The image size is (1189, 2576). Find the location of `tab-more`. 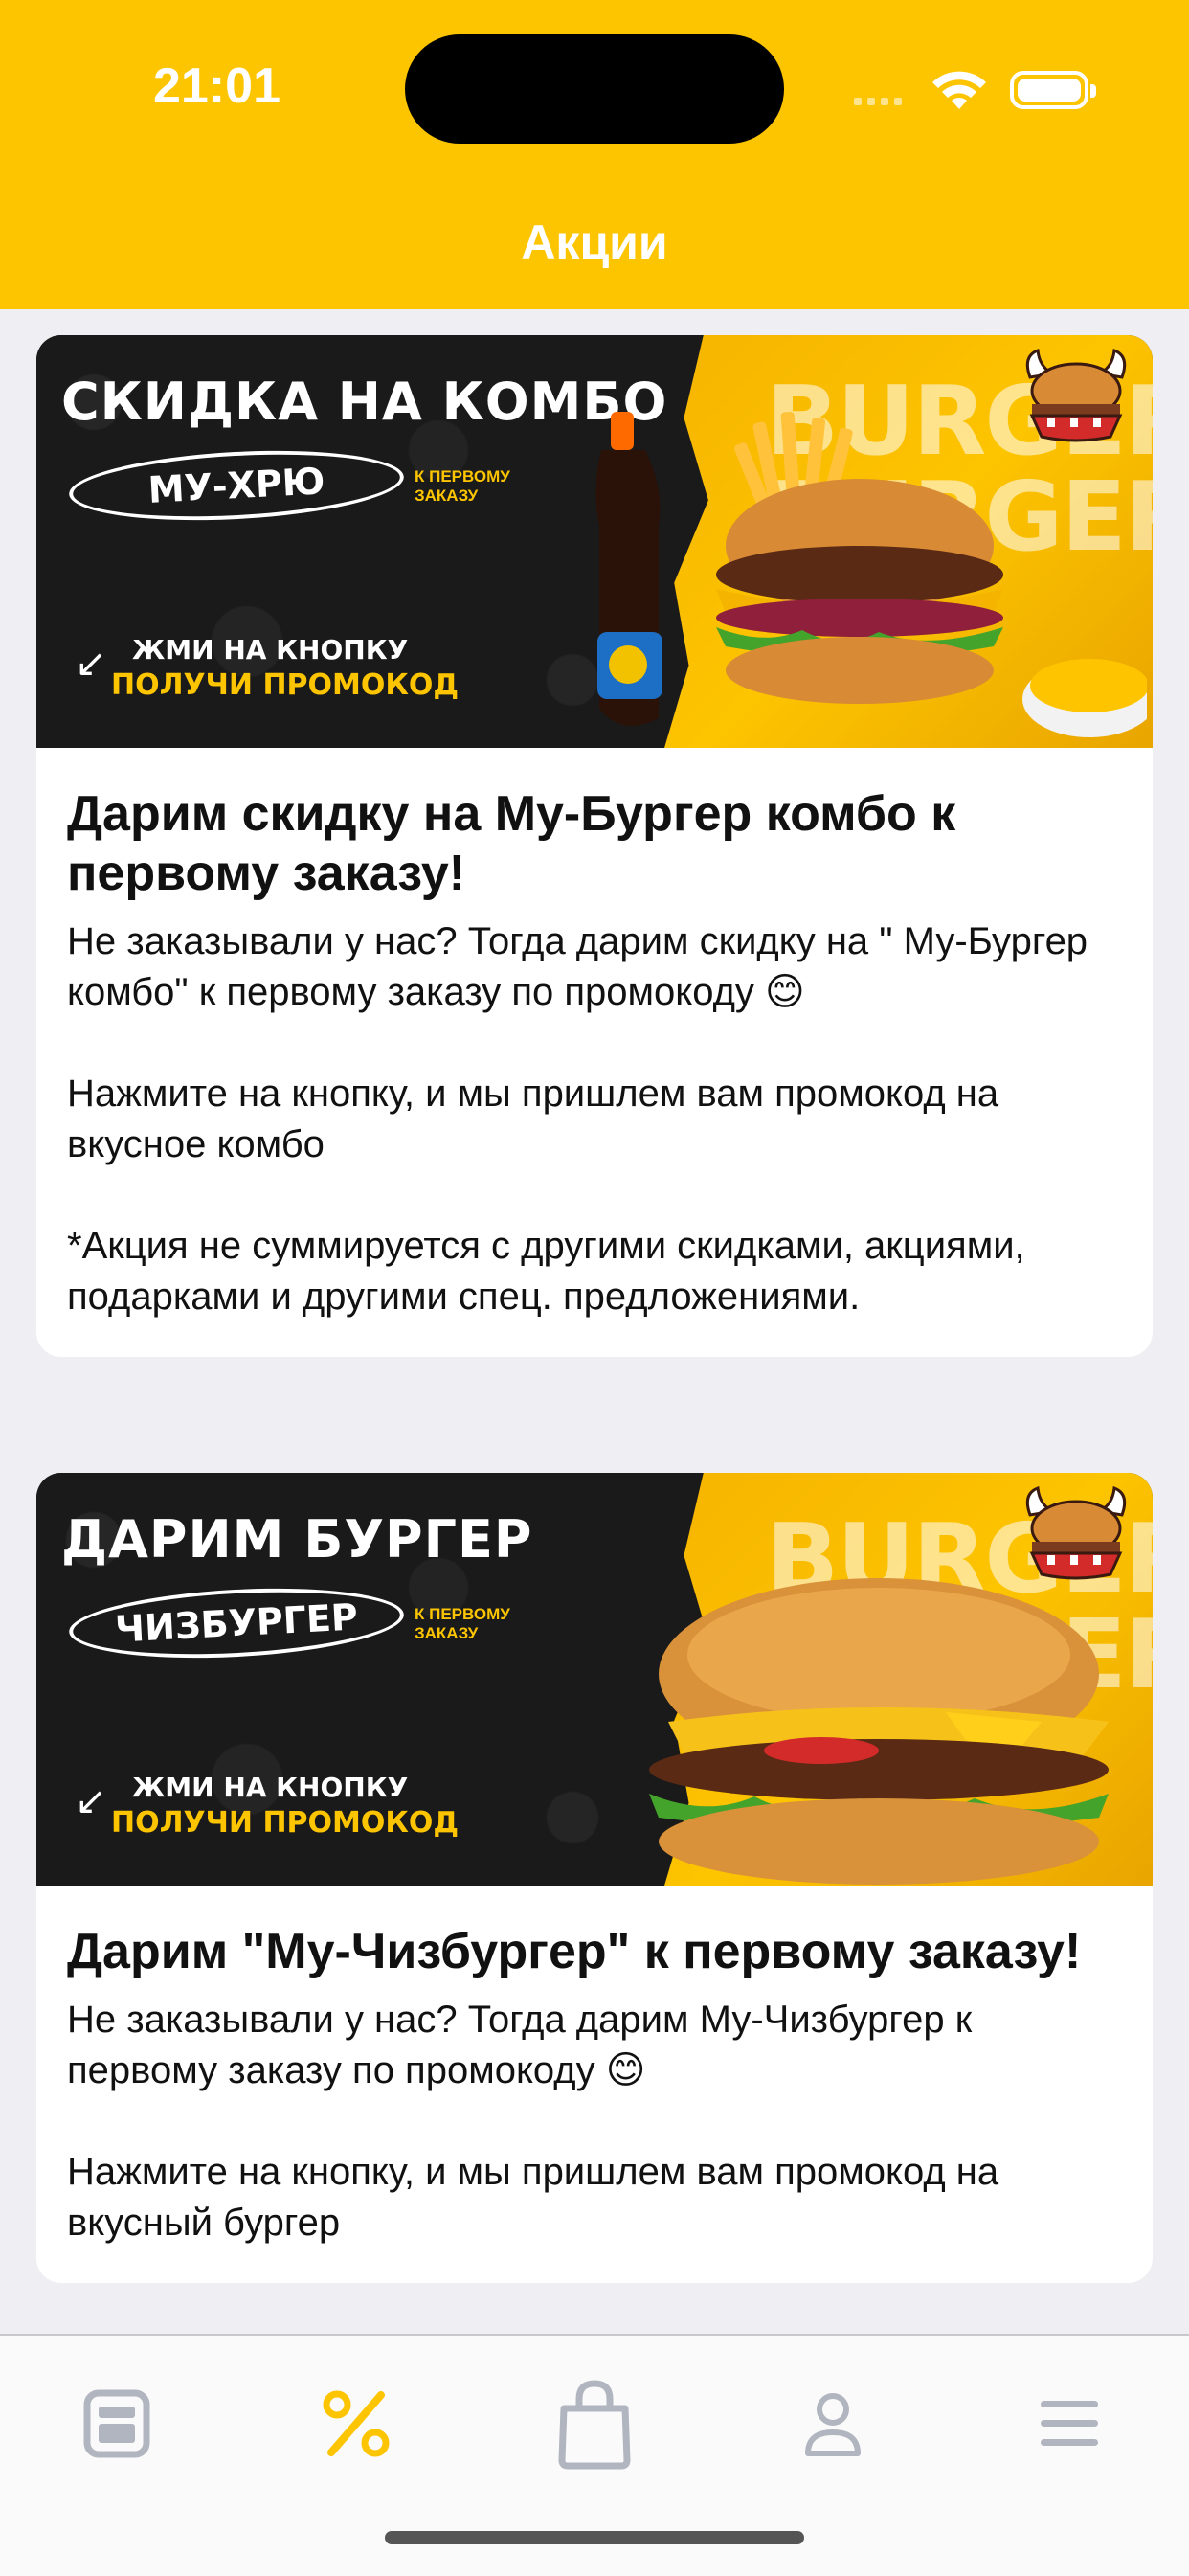

tab-more is located at coordinates (1069, 2424).